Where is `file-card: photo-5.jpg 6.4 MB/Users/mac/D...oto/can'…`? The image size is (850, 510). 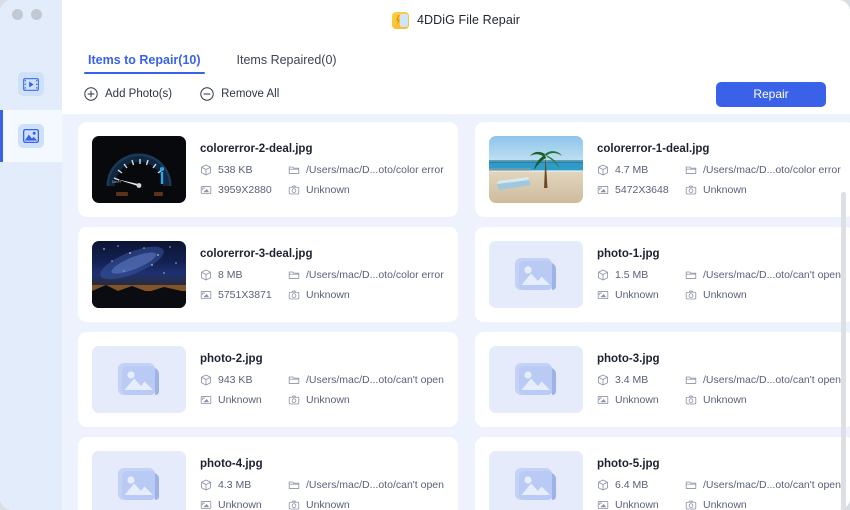 file-card: photo-5.jpg 6.4 MB/Users/mac/D...oto/can'… is located at coordinates (662, 473).